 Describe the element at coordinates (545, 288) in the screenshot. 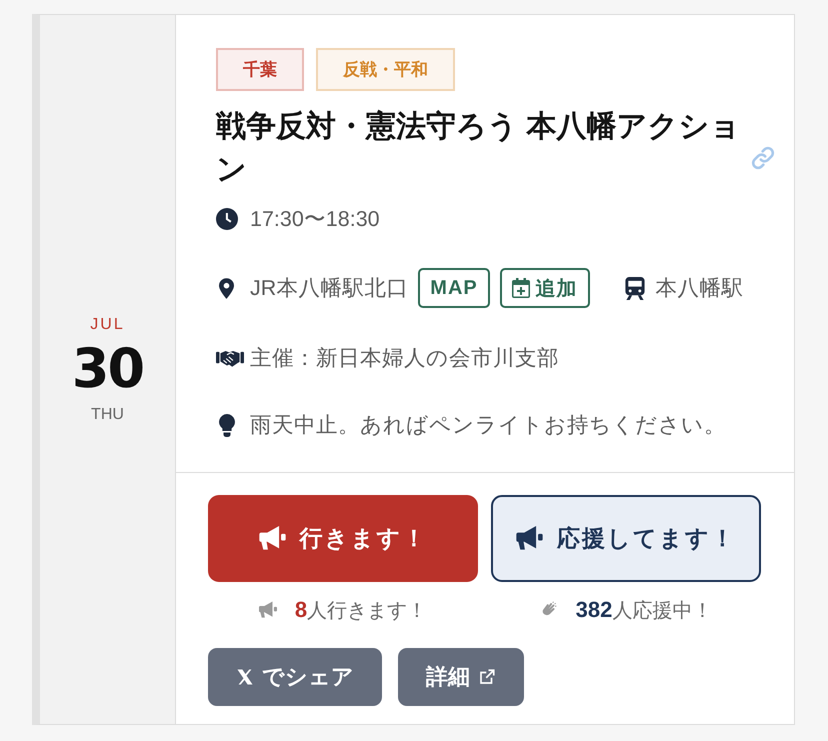

I see `add-calendar-button: 追加` at that location.